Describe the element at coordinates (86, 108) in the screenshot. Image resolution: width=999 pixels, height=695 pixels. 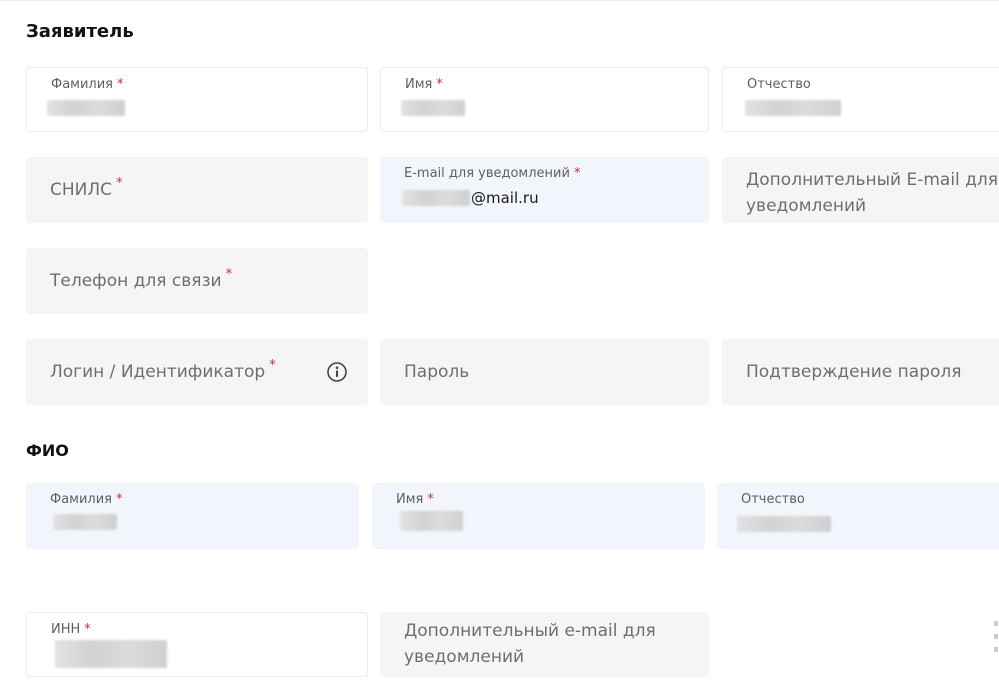
I see `applicant-lastname-value-blurred` at that location.